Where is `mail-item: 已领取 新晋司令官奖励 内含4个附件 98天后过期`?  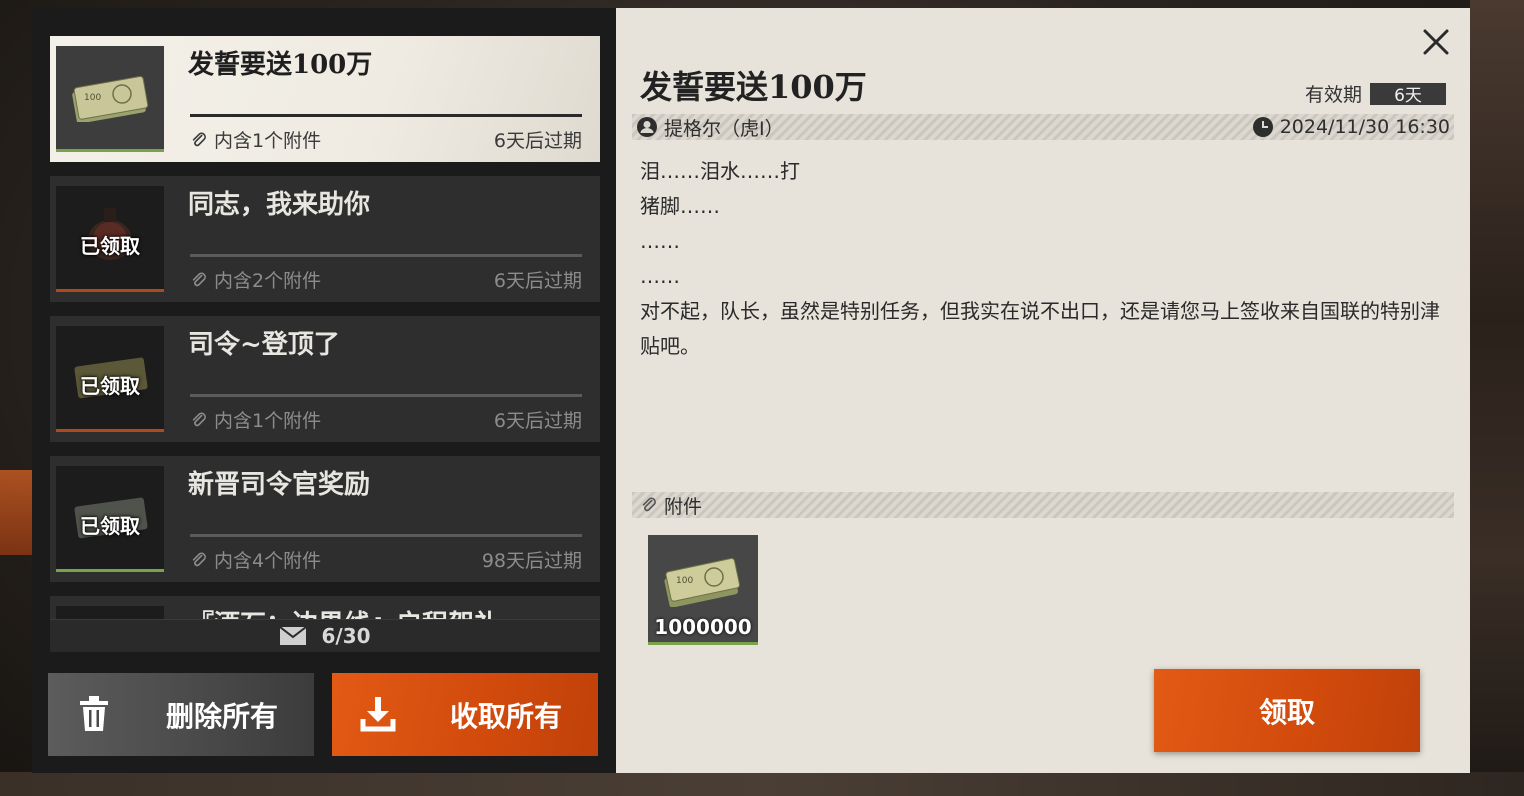 mail-item: 已领取 新晋司令官奖励 内含4个附件 98天后过期 is located at coordinates (325, 519).